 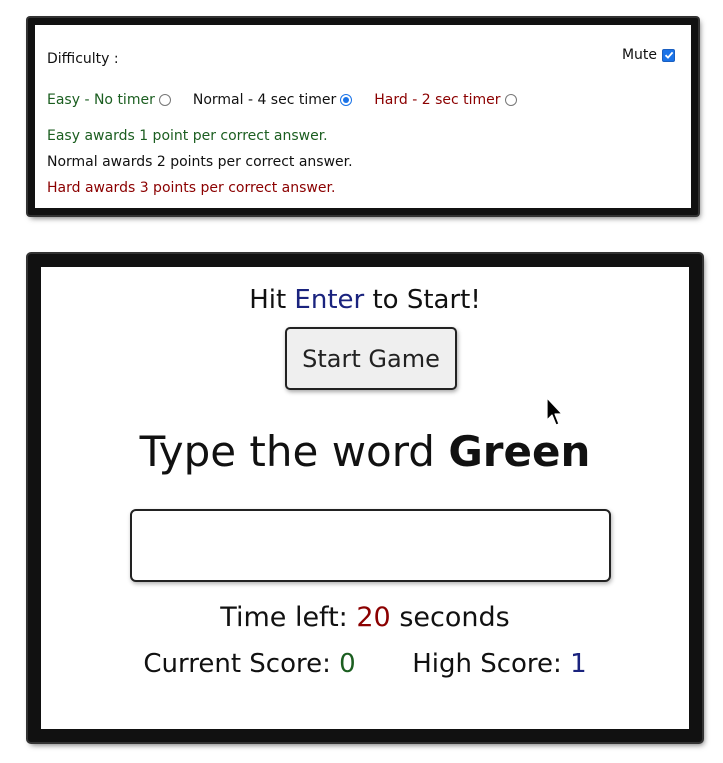 What do you see at coordinates (554, 411) in the screenshot?
I see `arrow-cursor-icon` at bounding box center [554, 411].